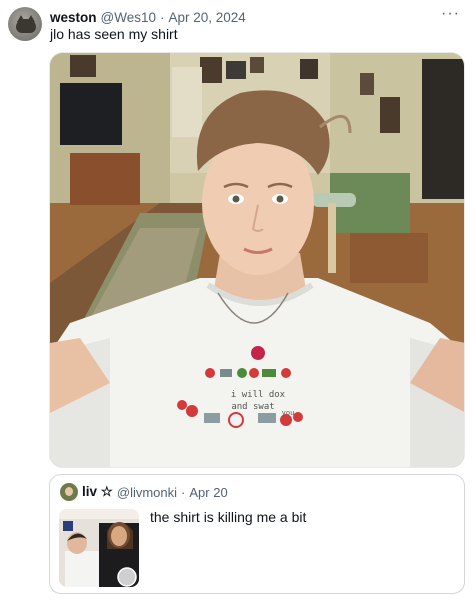  What do you see at coordinates (128, 17) in the screenshot?
I see `author-handle: @Wes10` at bounding box center [128, 17].